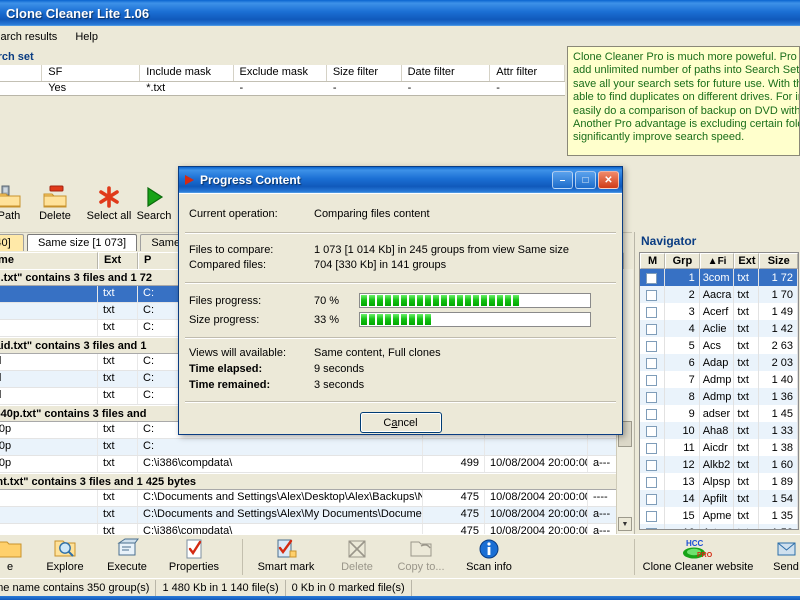 The width and height of the screenshot is (800, 600). Describe the element at coordinates (682, 261) in the screenshot. I see `nav-col-grp: Grp` at that location.